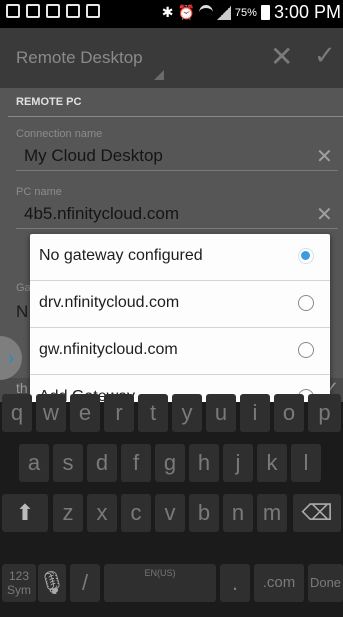  What do you see at coordinates (205, 12) in the screenshot?
I see `wifi-icon` at bounding box center [205, 12].